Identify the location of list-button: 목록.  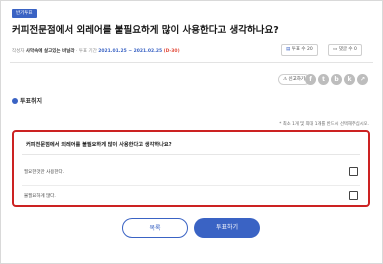
(155, 228).